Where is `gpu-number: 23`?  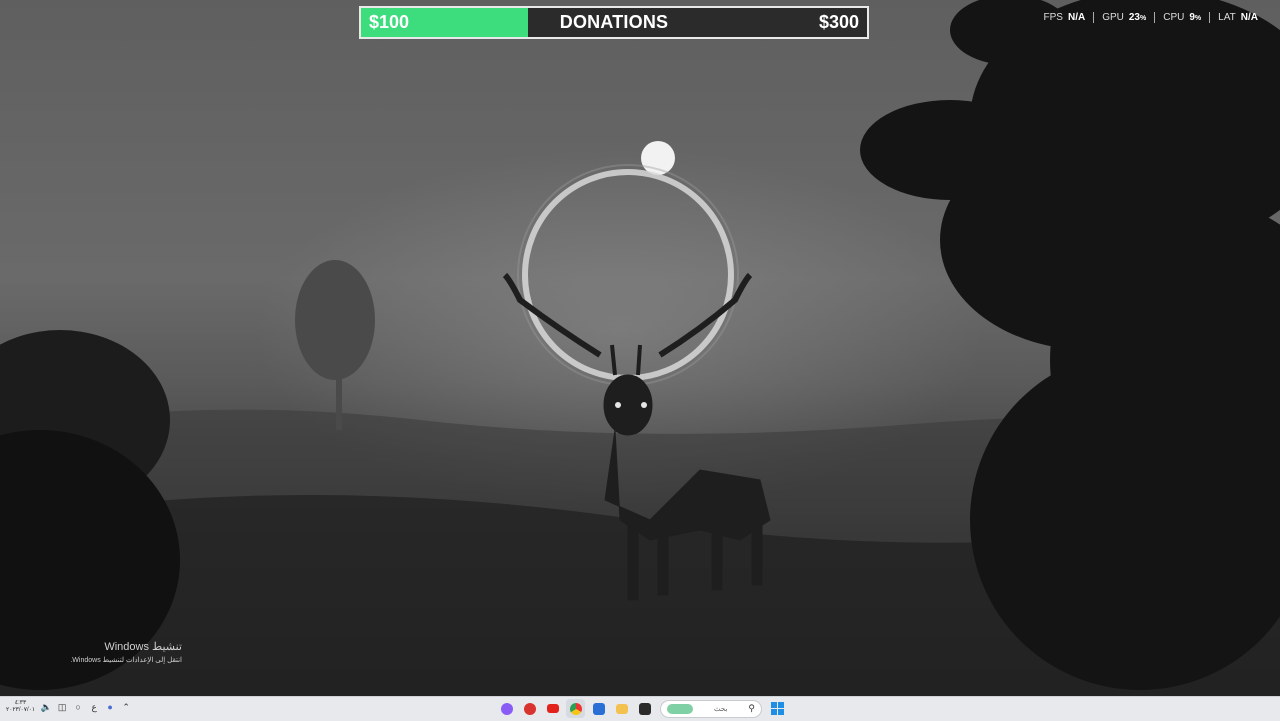
gpu-number: 23 is located at coordinates (1134, 17).